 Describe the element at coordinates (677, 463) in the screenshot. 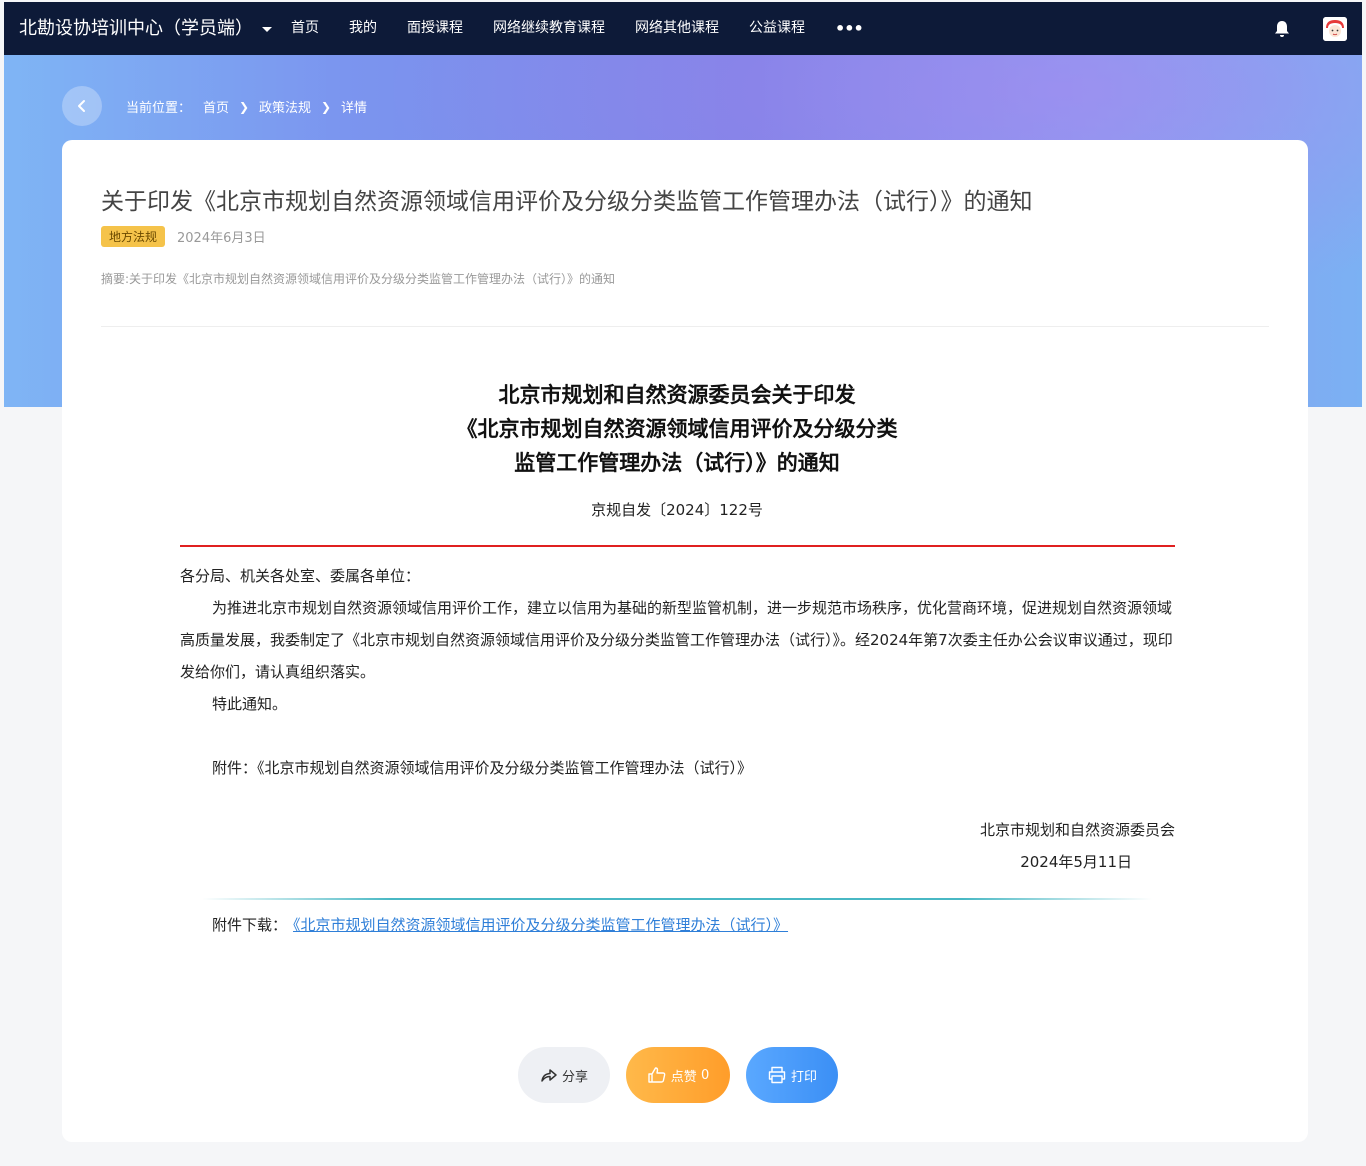

I see `document-title-line-3: 监管工作管理办法（试行）》的通知` at that location.